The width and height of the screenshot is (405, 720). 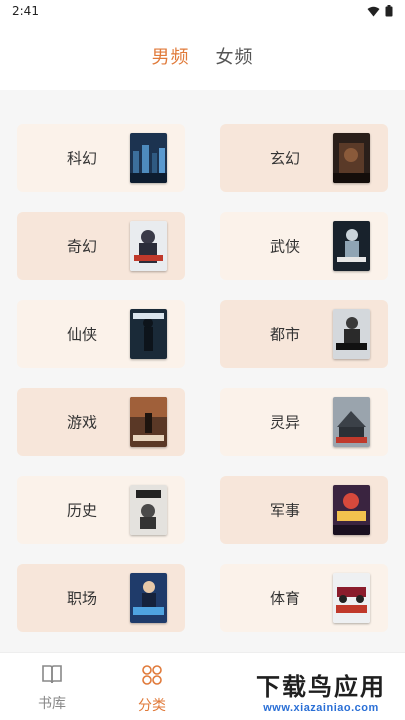 I want to click on tab-female: 女频, so click(x=235, y=56).